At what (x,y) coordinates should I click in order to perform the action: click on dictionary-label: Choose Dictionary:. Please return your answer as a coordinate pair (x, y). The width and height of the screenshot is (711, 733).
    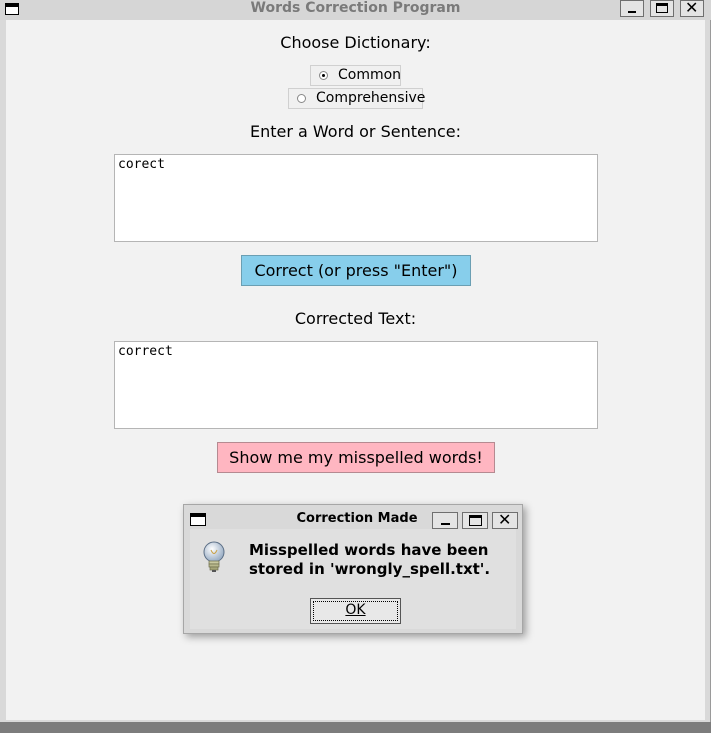
    Looking at the image, I should click on (355, 42).